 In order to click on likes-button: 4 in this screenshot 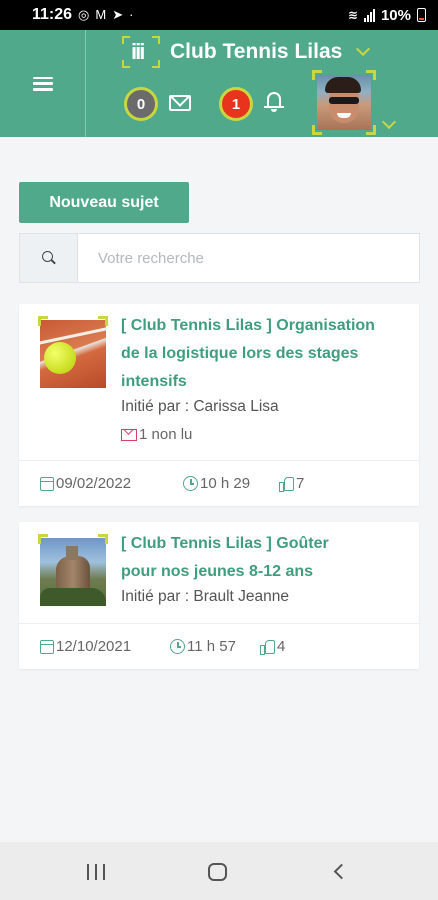, I will do `click(272, 646)`.